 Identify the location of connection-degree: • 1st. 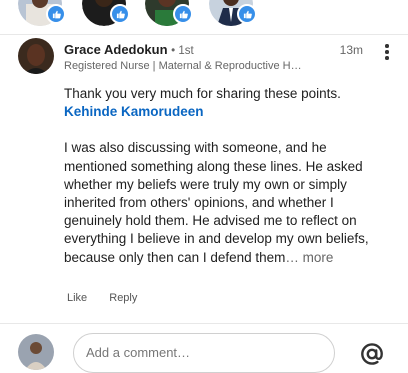
(182, 51).